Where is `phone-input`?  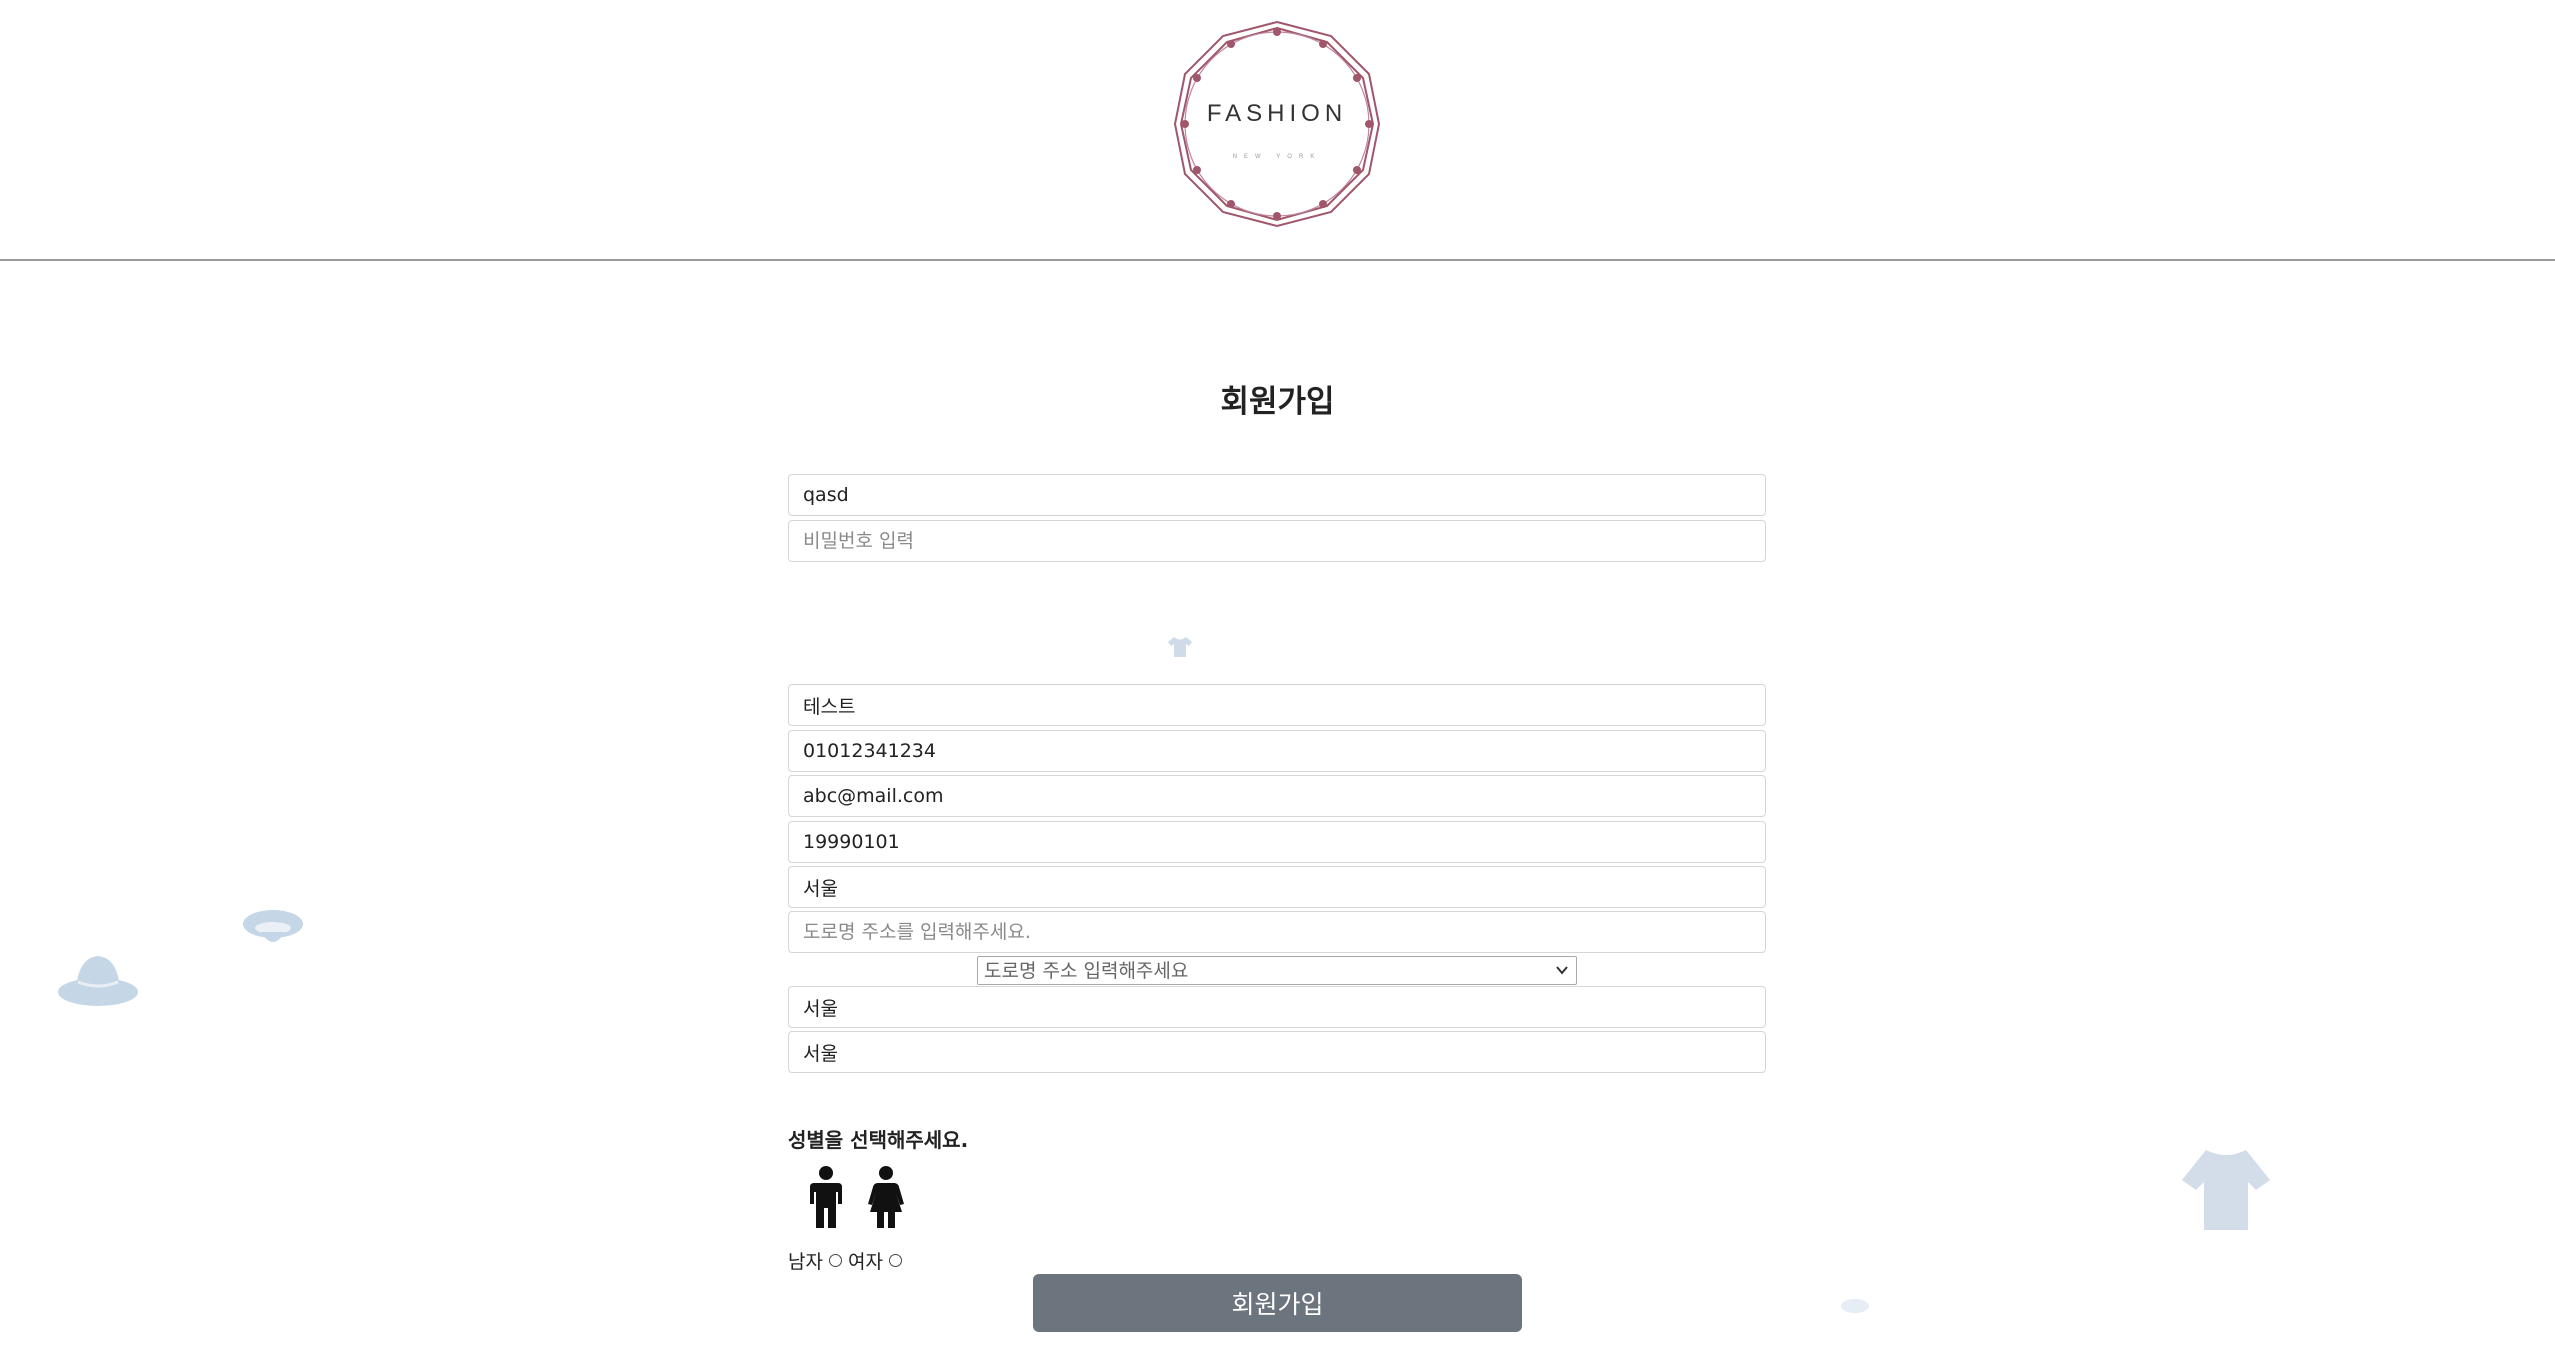
phone-input is located at coordinates (1277, 751).